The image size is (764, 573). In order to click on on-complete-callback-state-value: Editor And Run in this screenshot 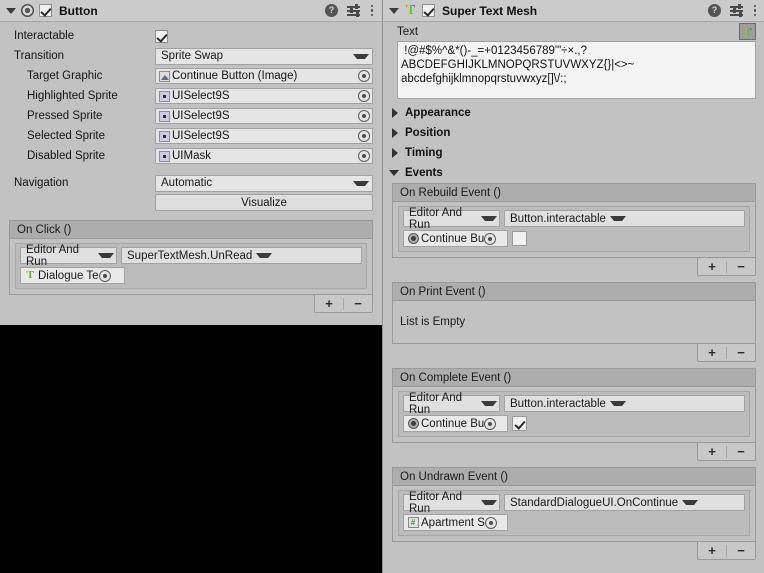, I will do `click(436, 403)`.